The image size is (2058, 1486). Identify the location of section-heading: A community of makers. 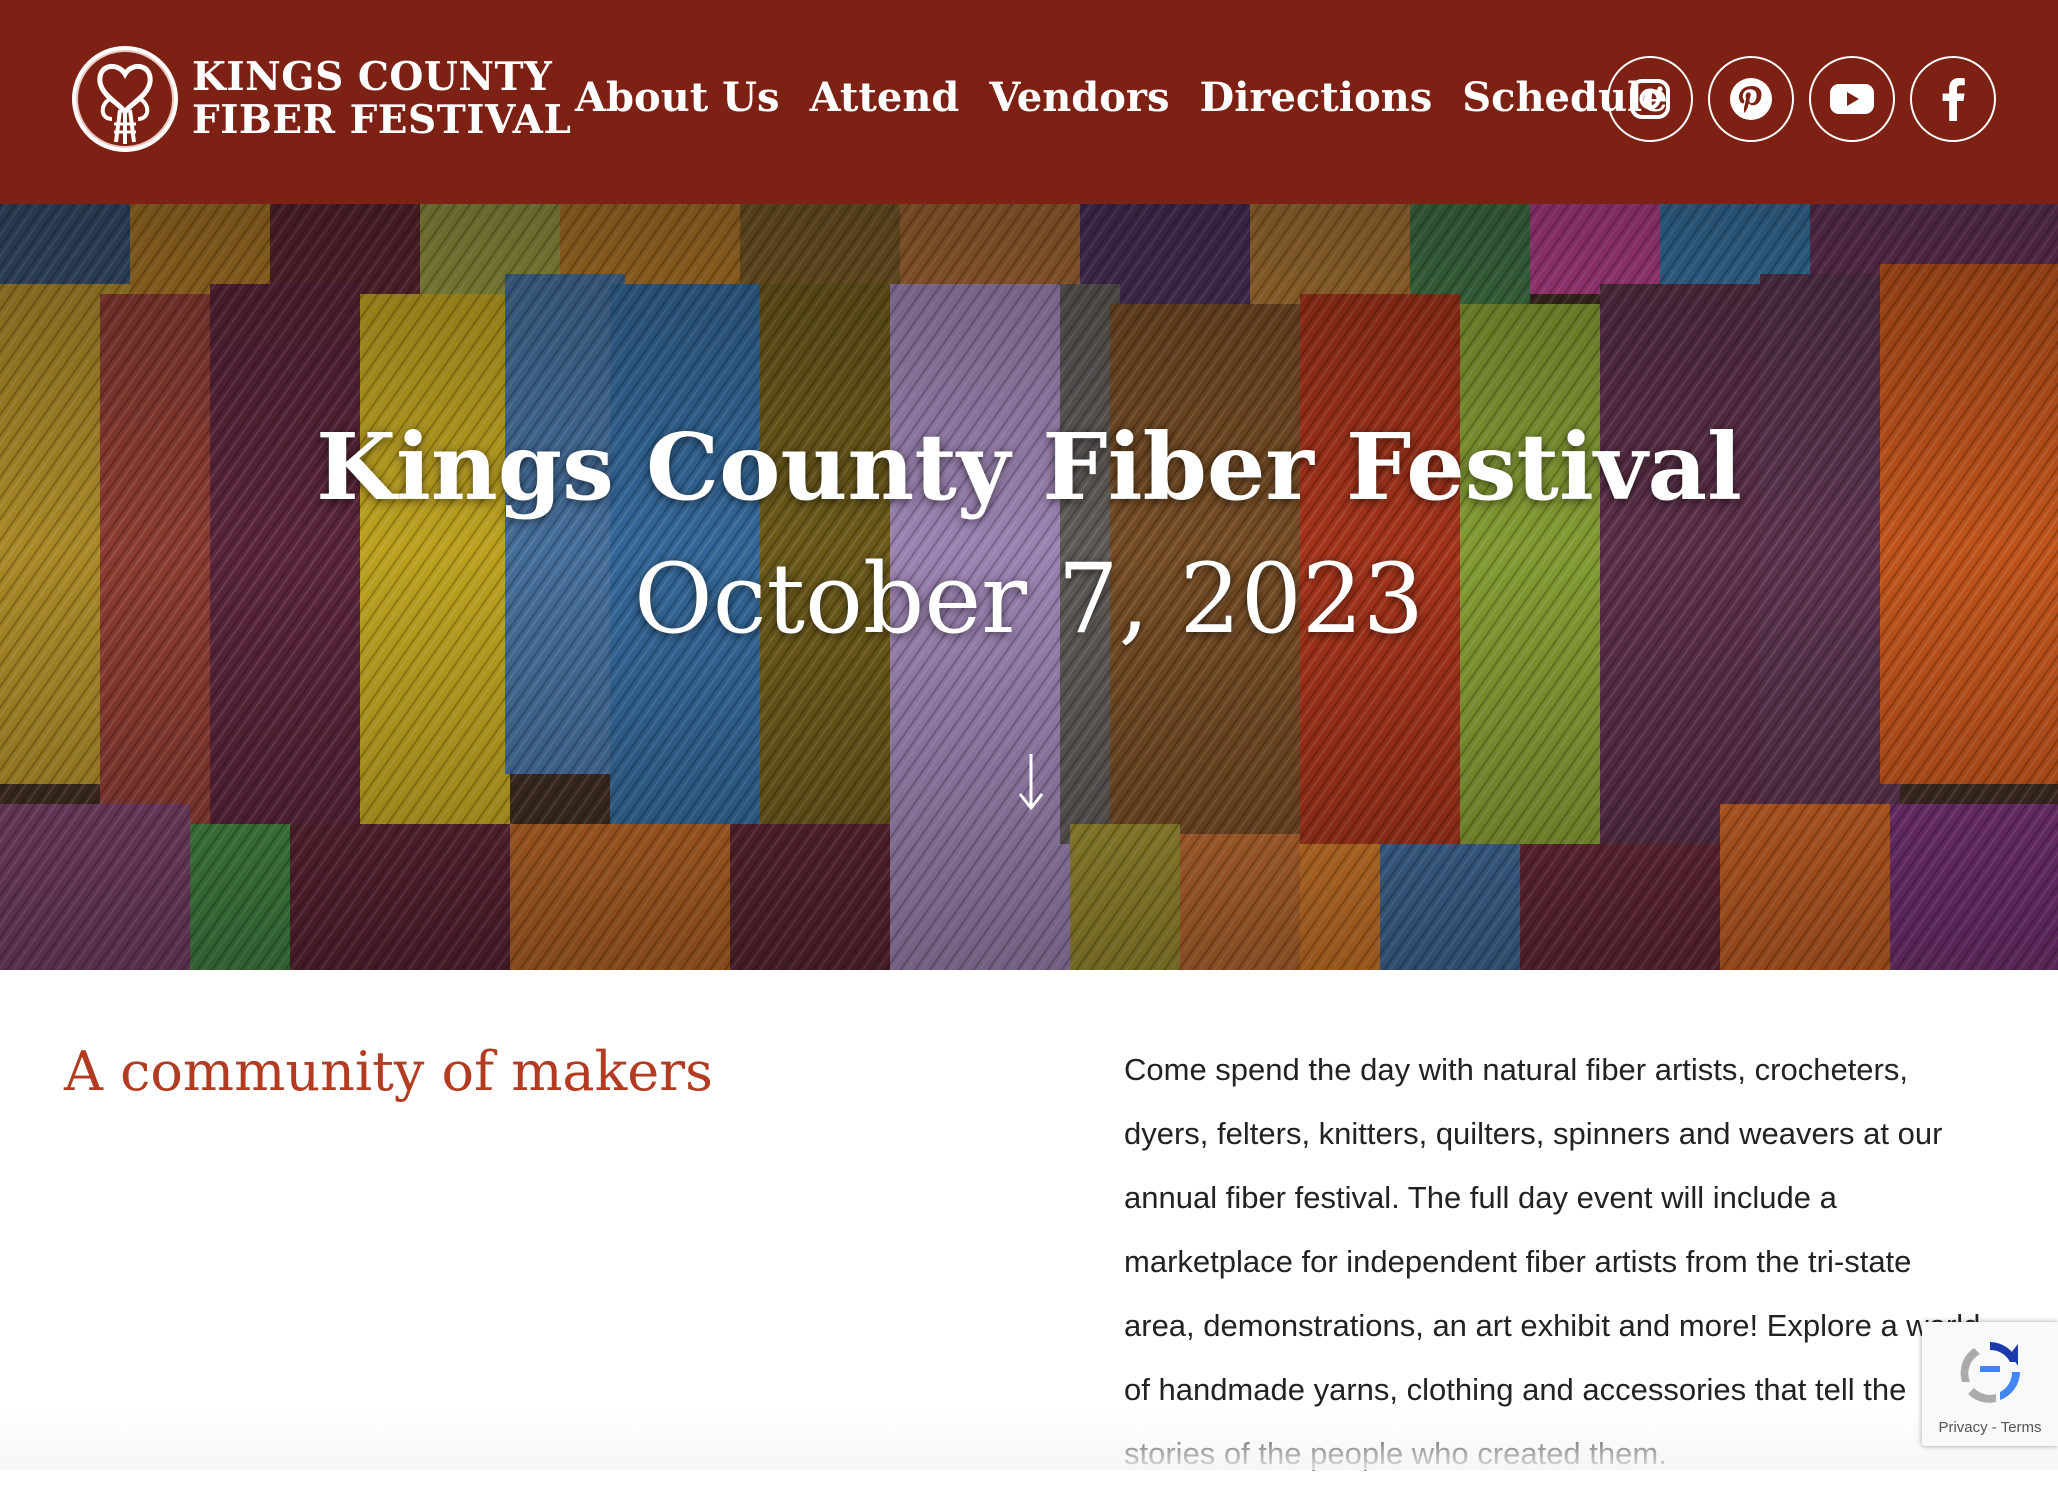
(388, 1071).